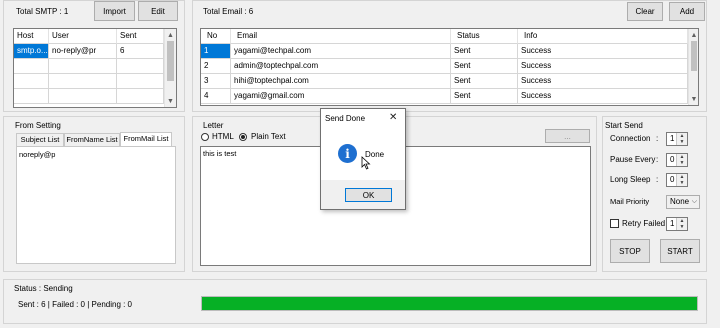 The width and height of the screenshot is (720, 328). What do you see at coordinates (37, 154) in the screenshot?
I see `frommail-text: noreply@p` at bounding box center [37, 154].